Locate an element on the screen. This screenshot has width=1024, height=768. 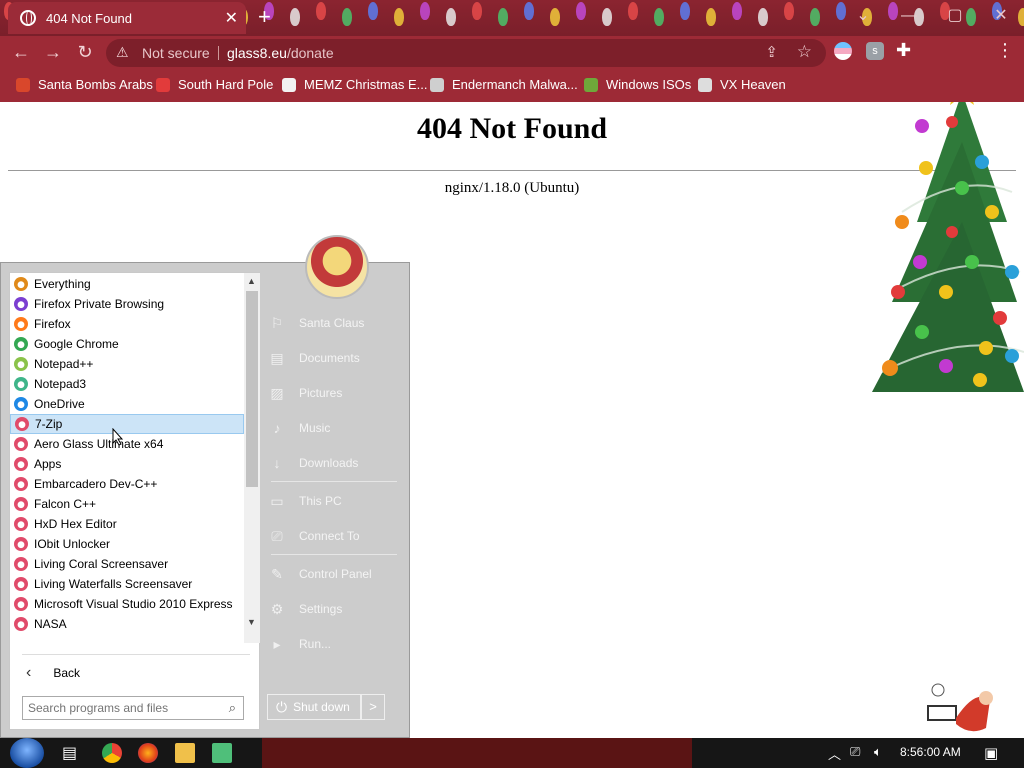
extension-flag-icon is located at coordinates (843, 51).